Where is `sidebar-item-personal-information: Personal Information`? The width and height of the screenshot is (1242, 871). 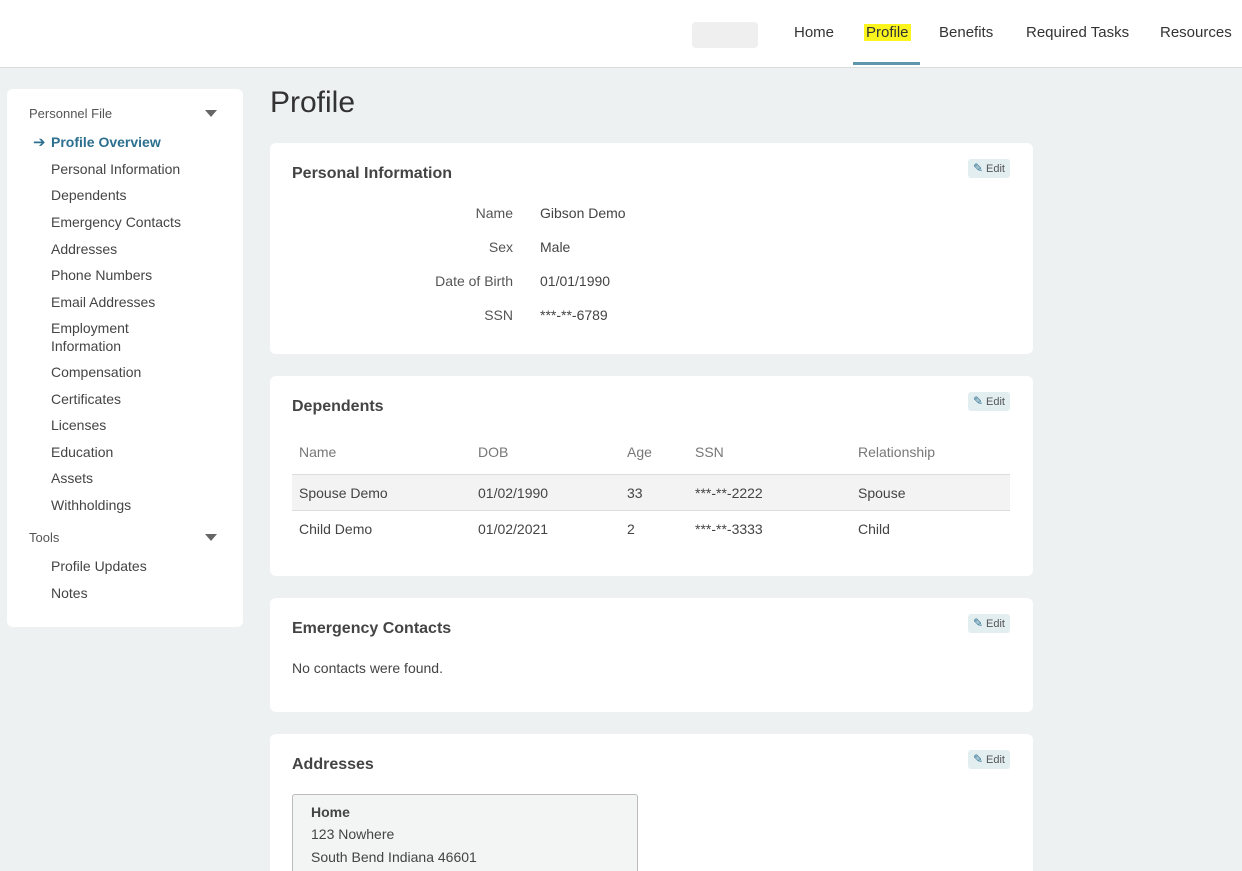
sidebar-item-personal-information: Personal Information is located at coordinates (115, 169).